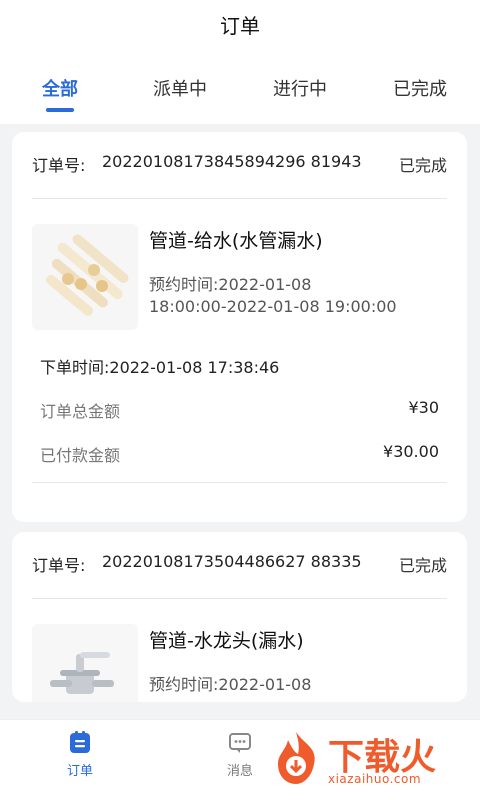 The image size is (480, 800). Describe the element at coordinates (420, 89) in the screenshot. I see `tab-completed-label: 已完成` at that location.